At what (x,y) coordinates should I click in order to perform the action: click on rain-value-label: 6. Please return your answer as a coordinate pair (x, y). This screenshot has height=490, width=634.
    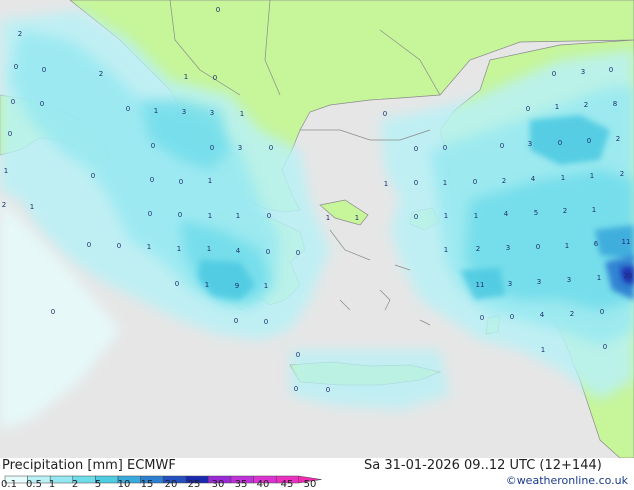
    Looking at the image, I should click on (596, 244).